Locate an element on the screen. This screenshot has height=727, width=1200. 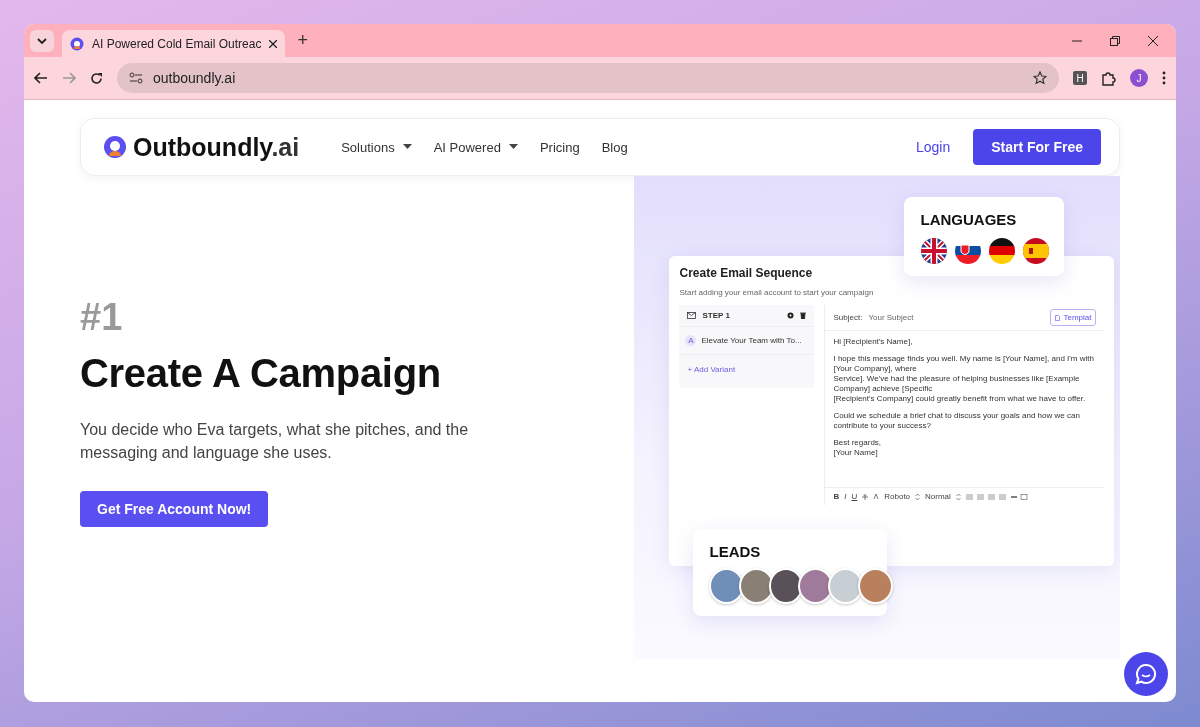
card-title: LEADS is located at coordinates (735, 551).